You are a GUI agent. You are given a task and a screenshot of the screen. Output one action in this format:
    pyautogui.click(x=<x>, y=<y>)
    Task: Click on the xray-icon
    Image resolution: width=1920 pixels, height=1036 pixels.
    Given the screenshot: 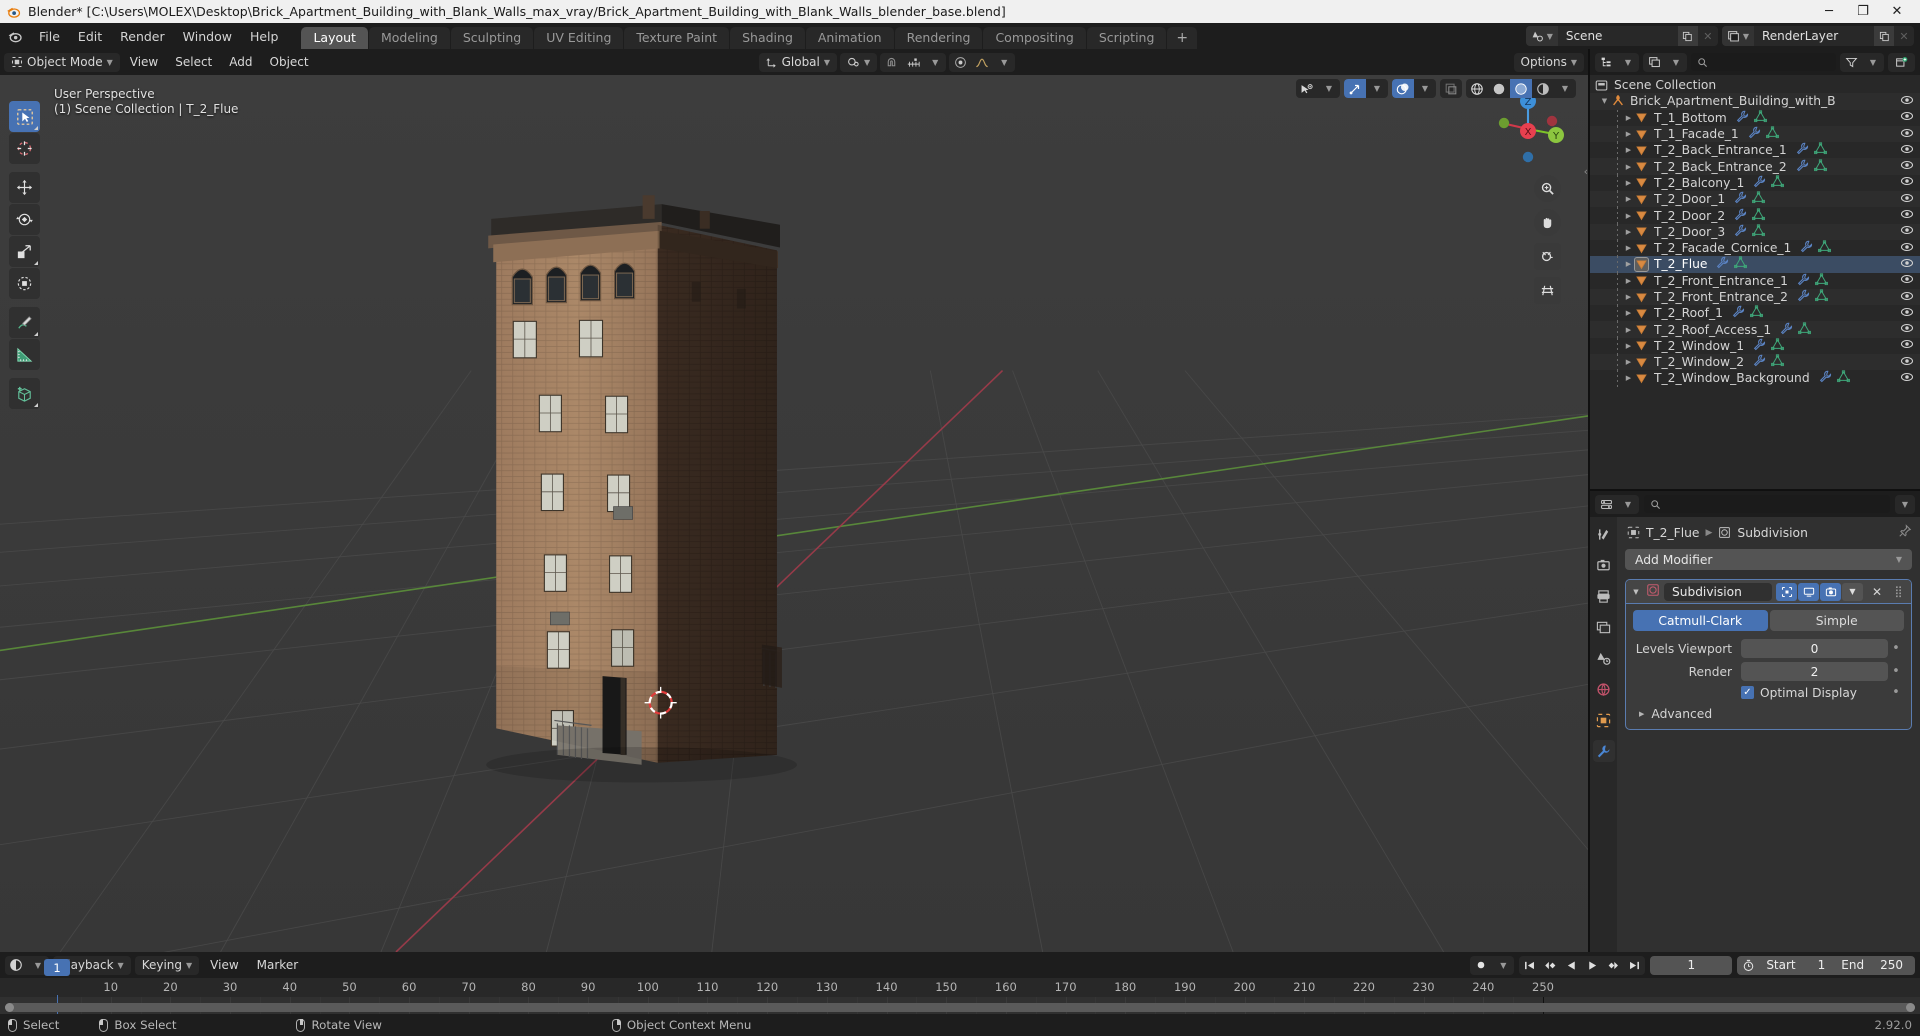 What is the action you would take?
    pyautogui.click(x=1451, y=88)
    